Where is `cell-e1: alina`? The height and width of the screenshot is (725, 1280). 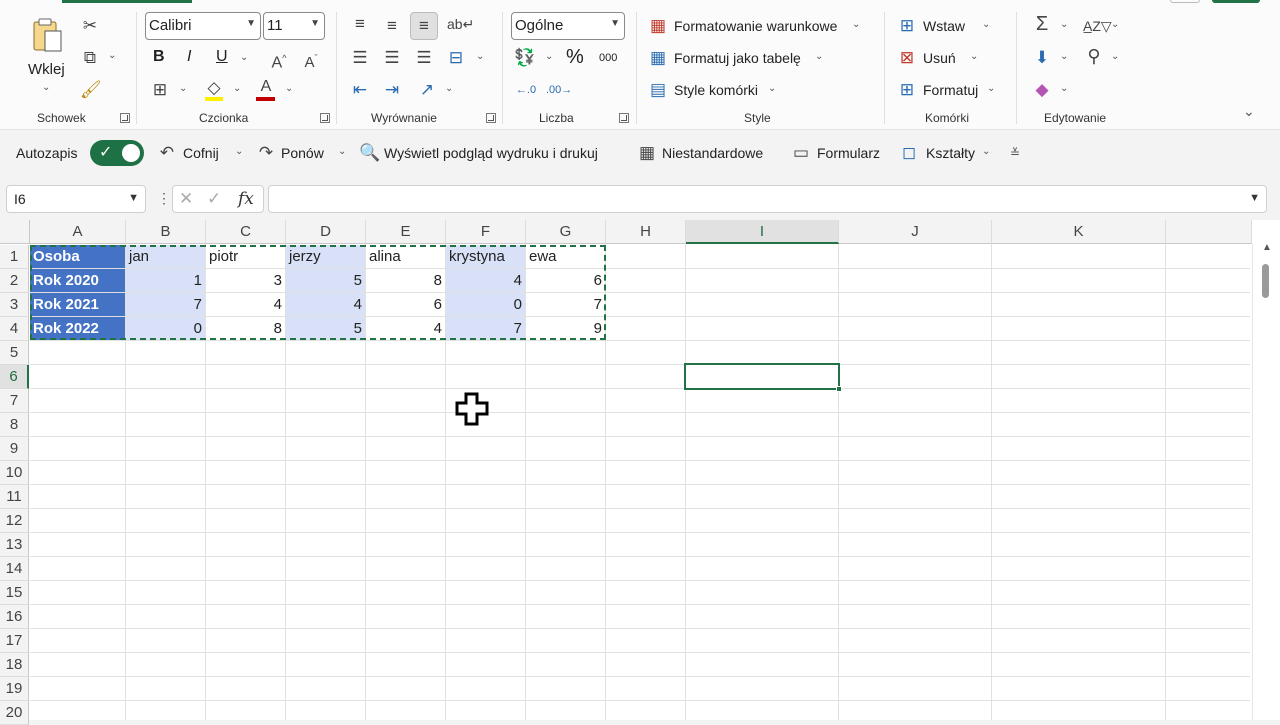 cell-e1: alina is located at coordinates (405, 256).